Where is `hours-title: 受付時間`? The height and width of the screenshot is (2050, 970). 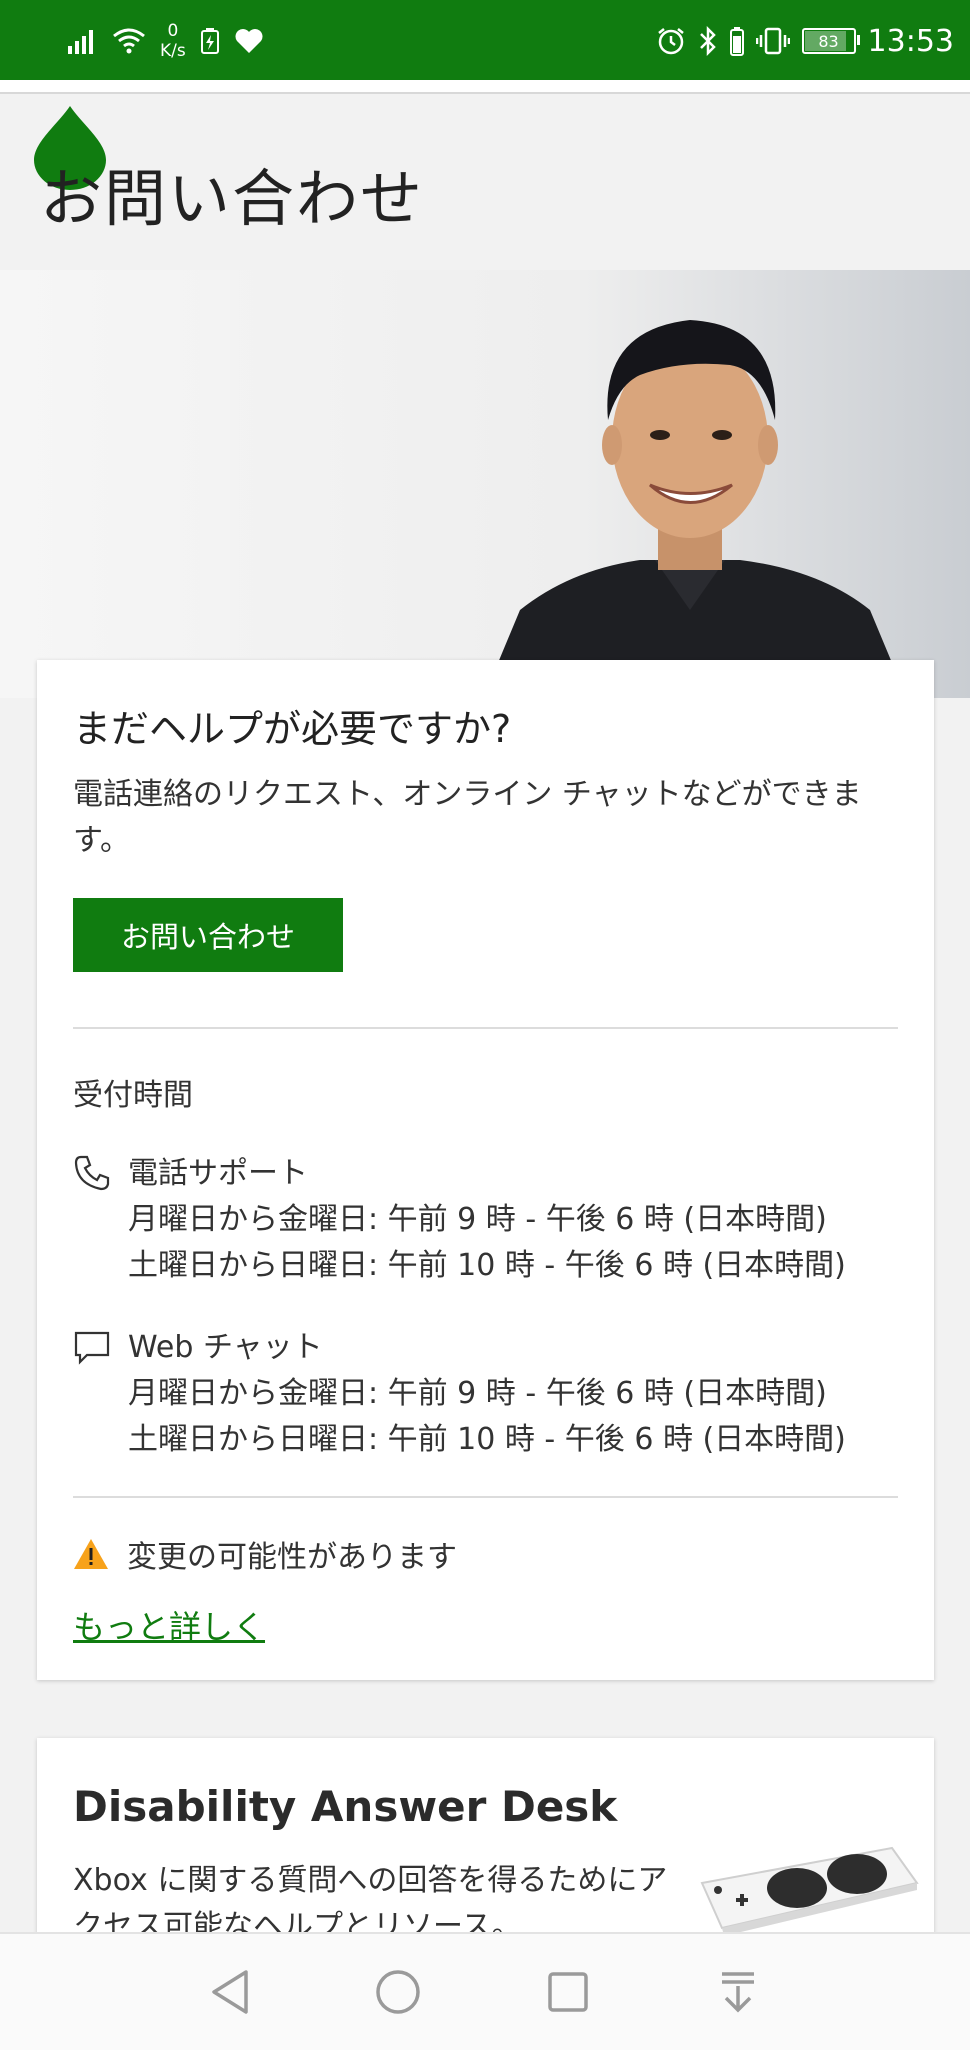 hours-title: 受付時間 is located at coordinates (133, 1095).